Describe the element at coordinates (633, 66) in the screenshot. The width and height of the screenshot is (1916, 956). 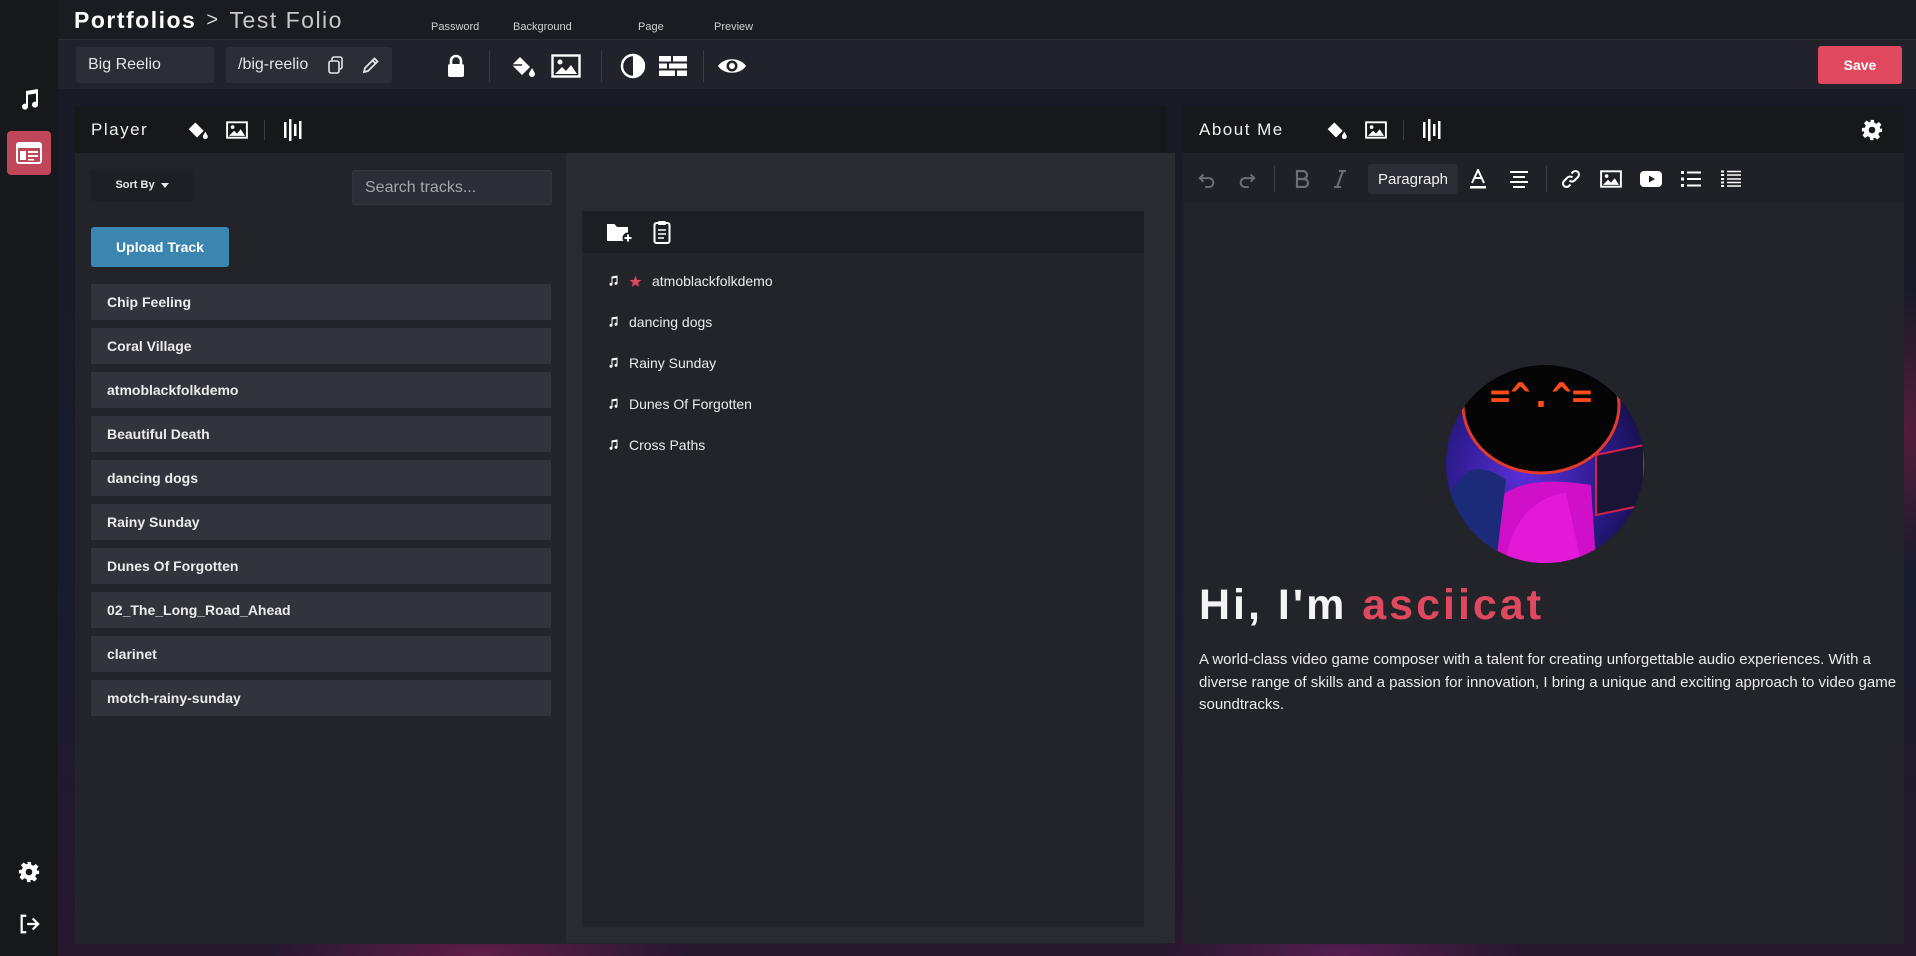
I see `page-theme-button` at that location.